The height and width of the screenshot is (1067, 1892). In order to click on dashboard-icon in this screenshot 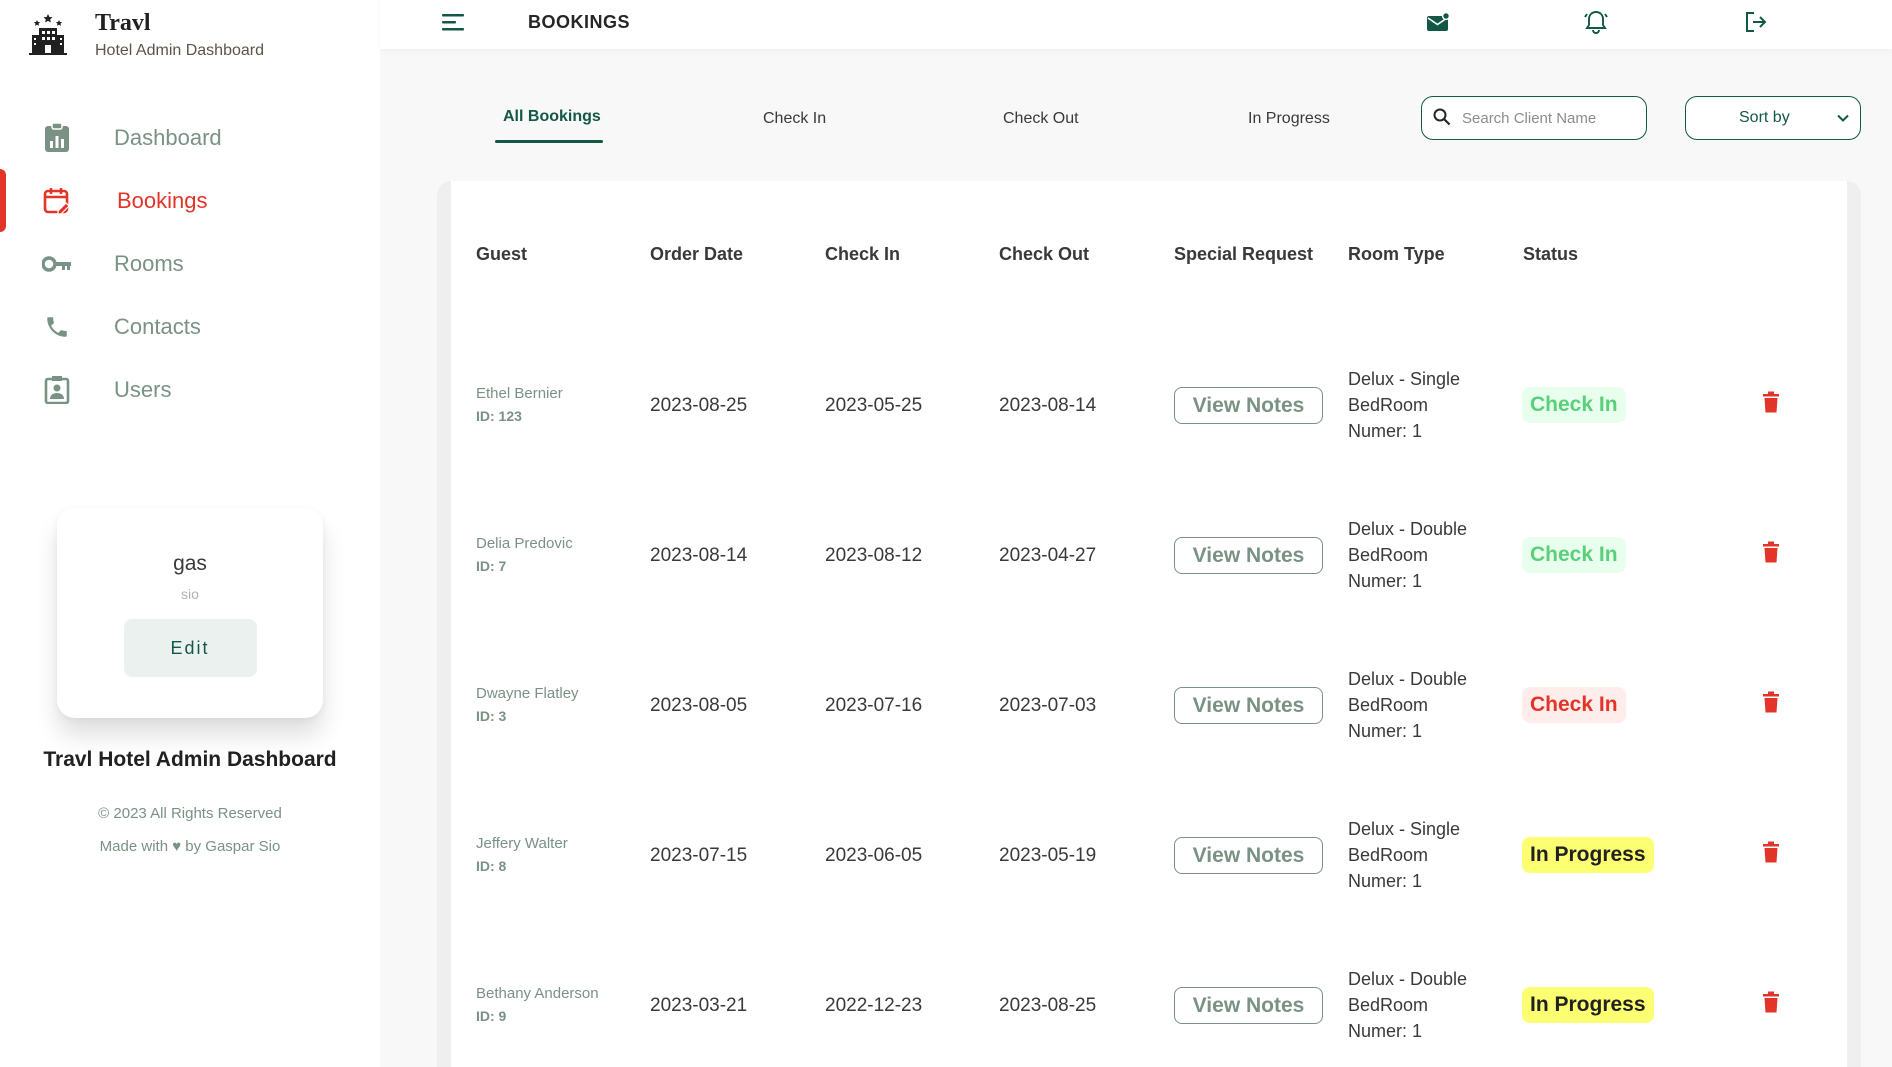, I will do `click(57, 137)`.